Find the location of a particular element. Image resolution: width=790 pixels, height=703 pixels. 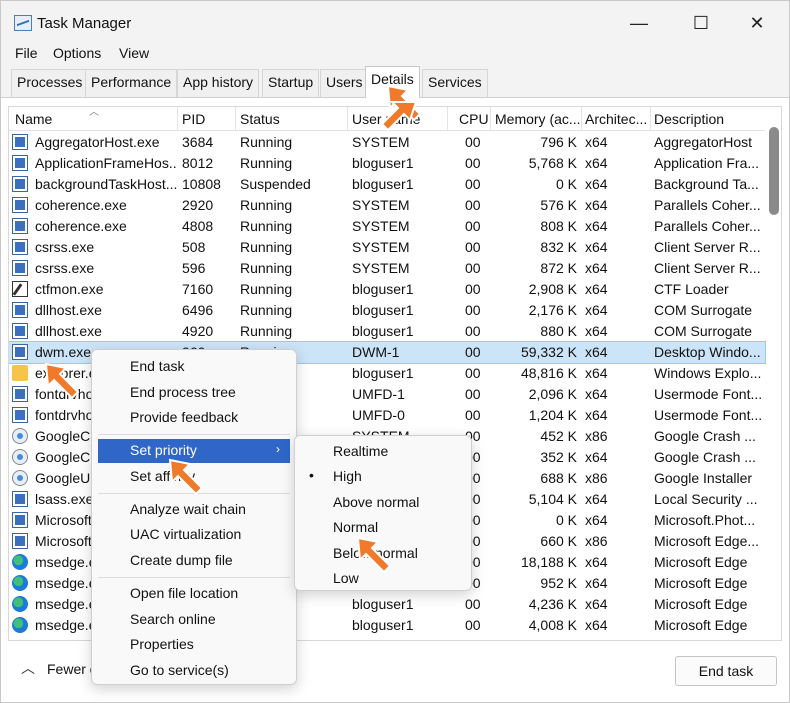

ctx-properties: Properties is located at coordinates (194, 645).